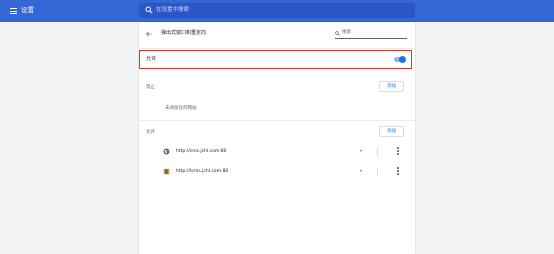 Image resolution: width=554 pixels, height=254 pixels. Describe the element at coordinates (166, 151) in the screenshot. I see `globe-icon` at that location.